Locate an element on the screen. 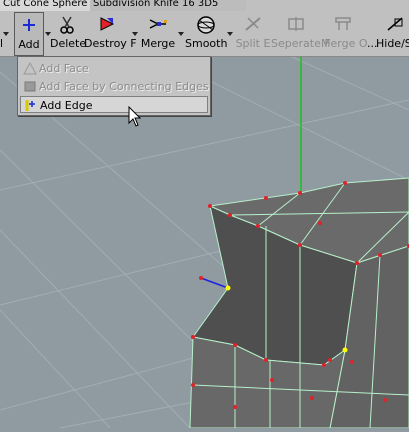 The image size is (409, 432). delete-label: Delete is located at coordinates (68, 43).